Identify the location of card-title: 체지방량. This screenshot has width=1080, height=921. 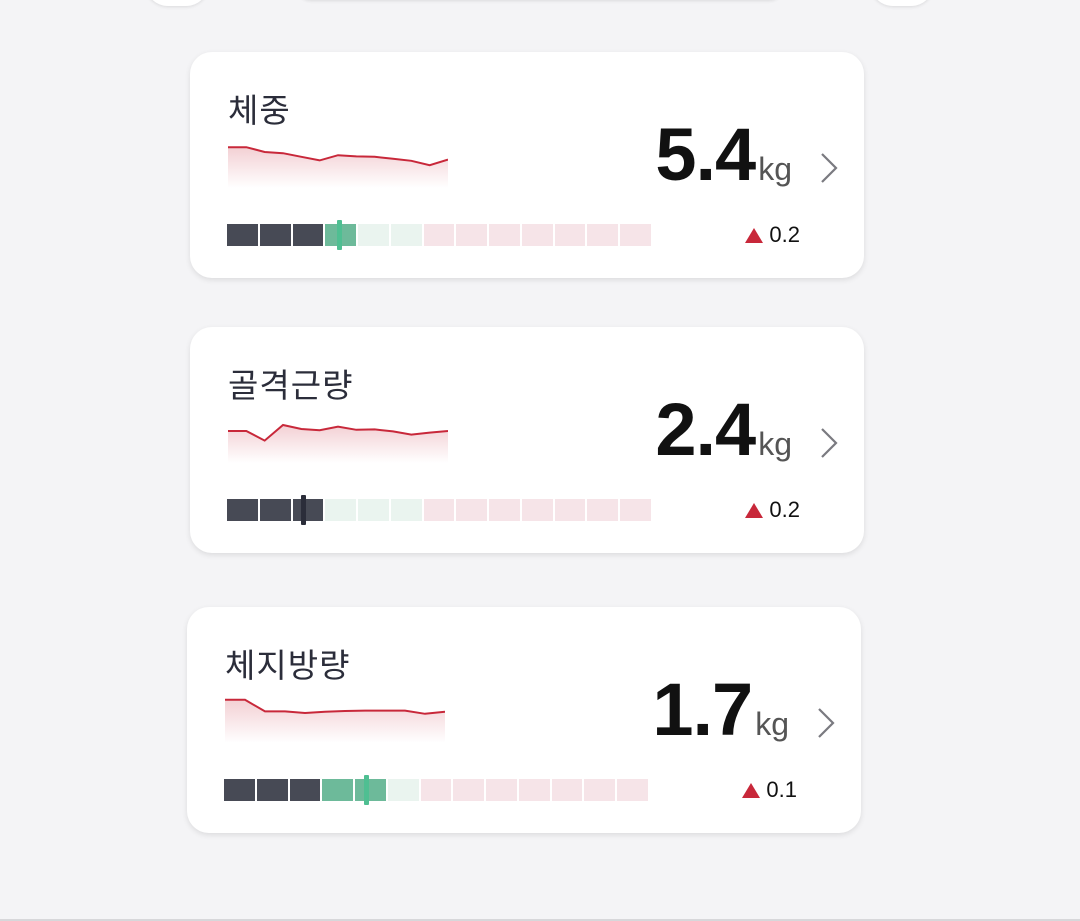
(288, 665).